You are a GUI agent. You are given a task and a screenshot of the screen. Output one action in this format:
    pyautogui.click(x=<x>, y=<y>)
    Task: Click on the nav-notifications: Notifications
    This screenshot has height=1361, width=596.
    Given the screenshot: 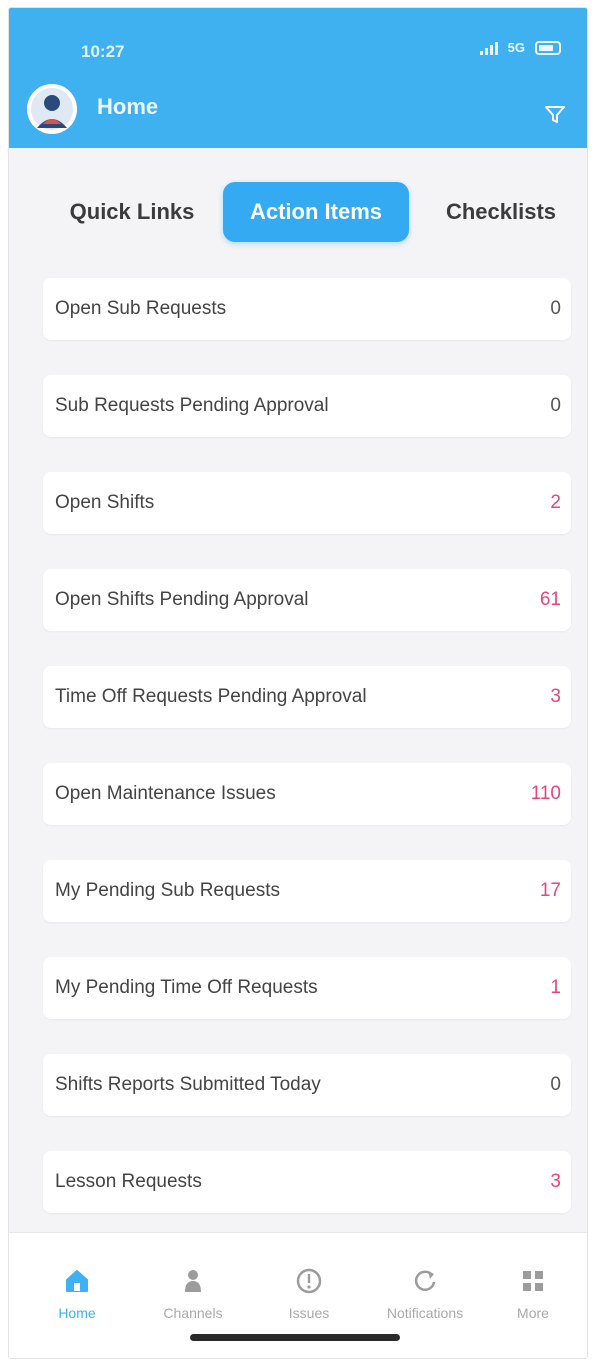 What is the action you would take?
    pyautogui.click(x=425, y=1292)
    